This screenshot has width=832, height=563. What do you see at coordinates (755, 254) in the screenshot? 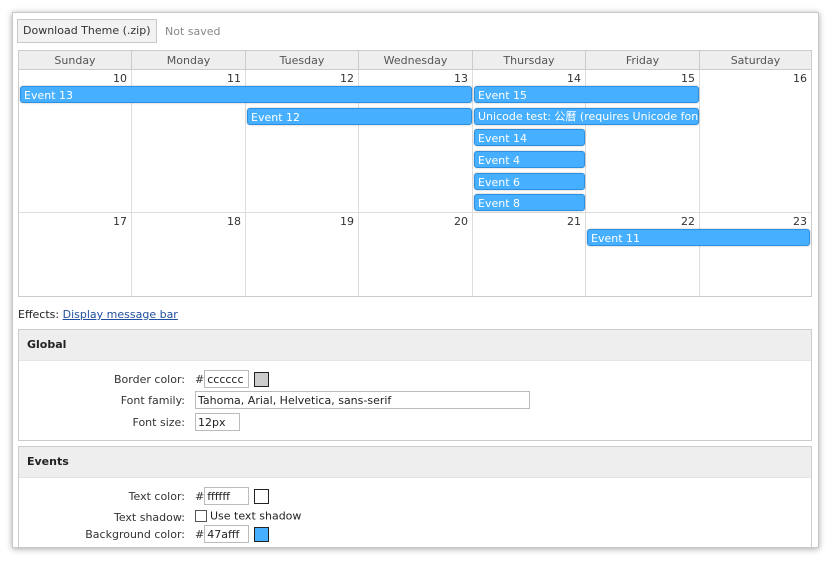
I see `day-cell: 23` at bounding box center [755, 254].